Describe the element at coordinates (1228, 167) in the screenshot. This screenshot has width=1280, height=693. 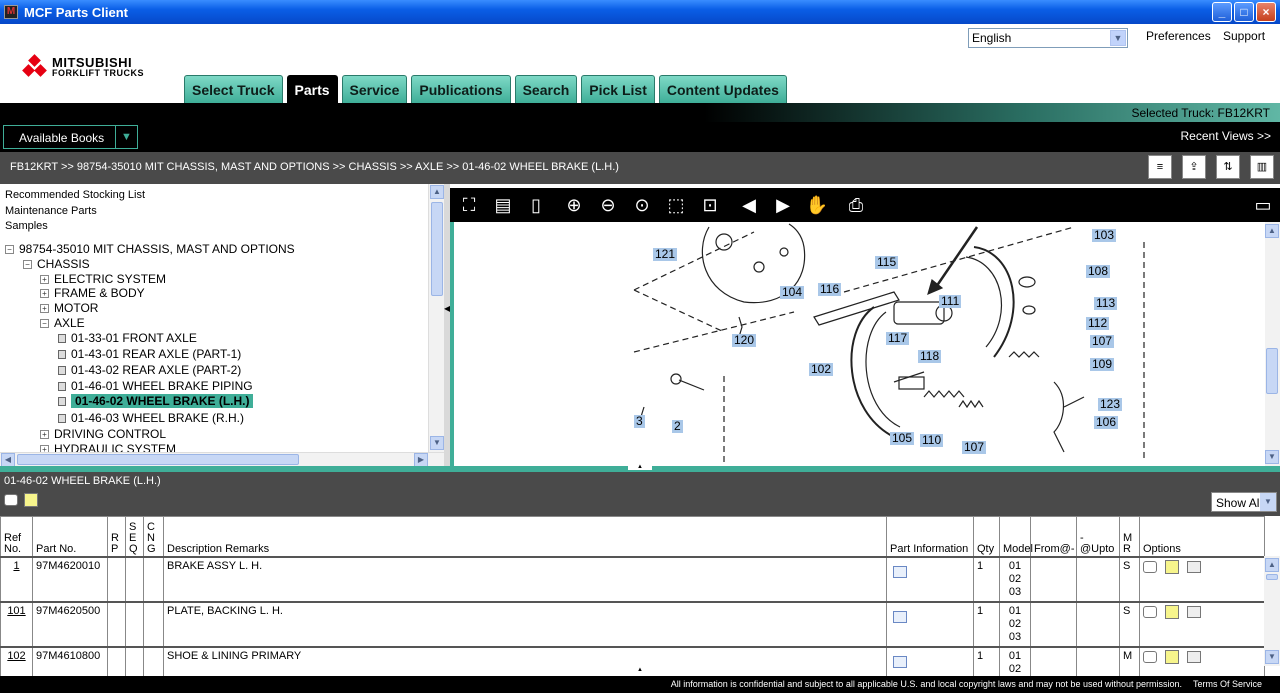
I see `layout-toggle-icon: ⇅` at that location.